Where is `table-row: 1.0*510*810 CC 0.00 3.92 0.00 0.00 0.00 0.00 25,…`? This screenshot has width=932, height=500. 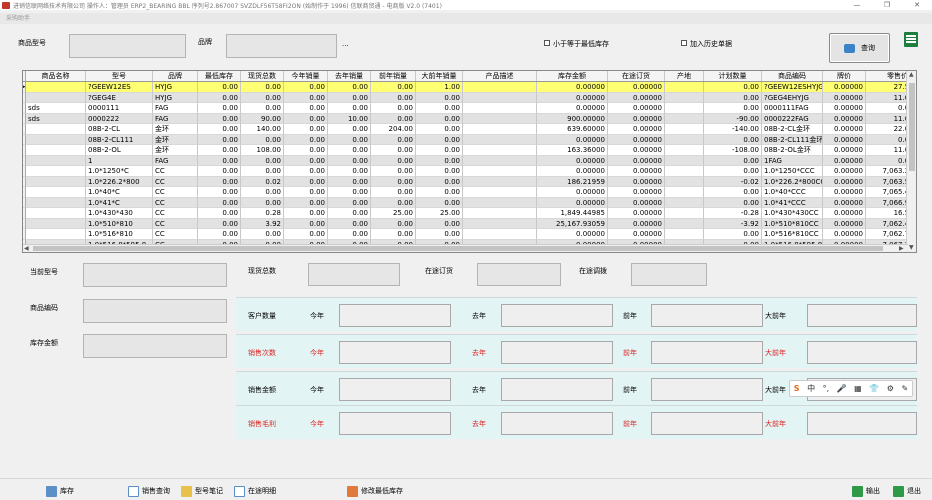 table-row: 1.0*510*810 CC 0.00 3.92 0.00 0.00 0.00 0.00 25,… is located at coordinates (469, 223).